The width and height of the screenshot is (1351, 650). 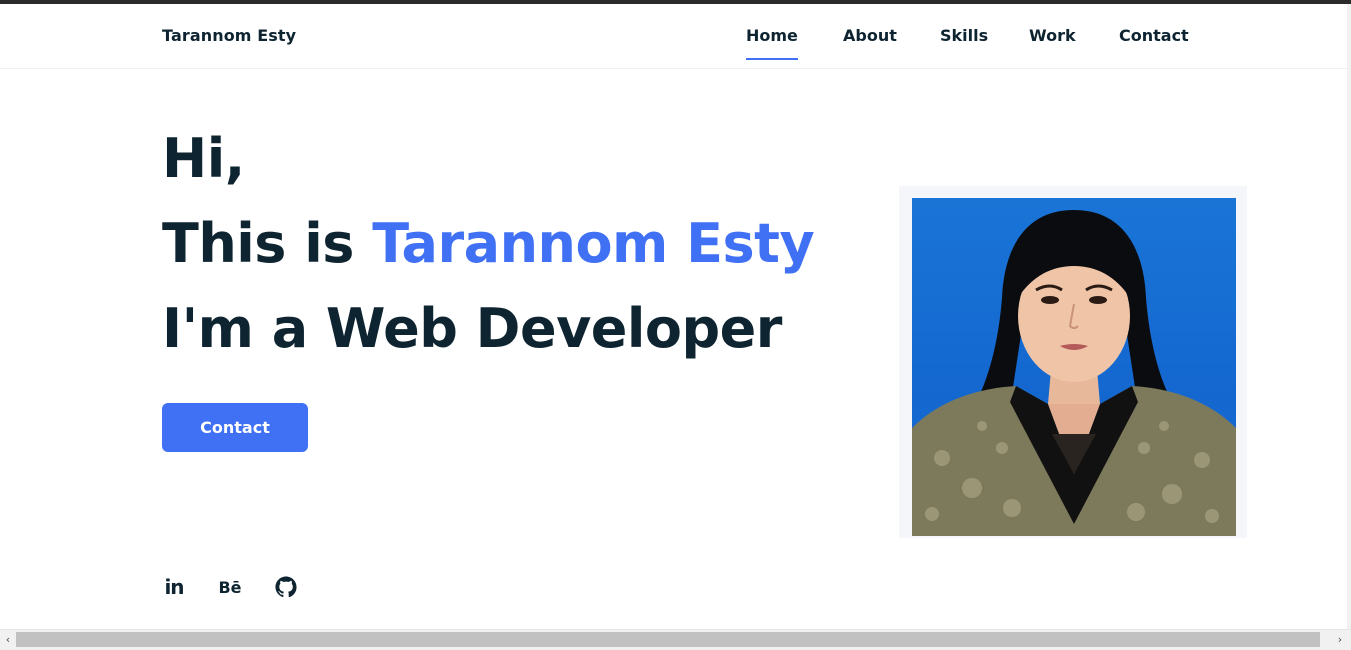 What do you see at coordinates (964, 35) in the screenshot?
I see `nav-skills: Skills` at bounding box center [964, 35].